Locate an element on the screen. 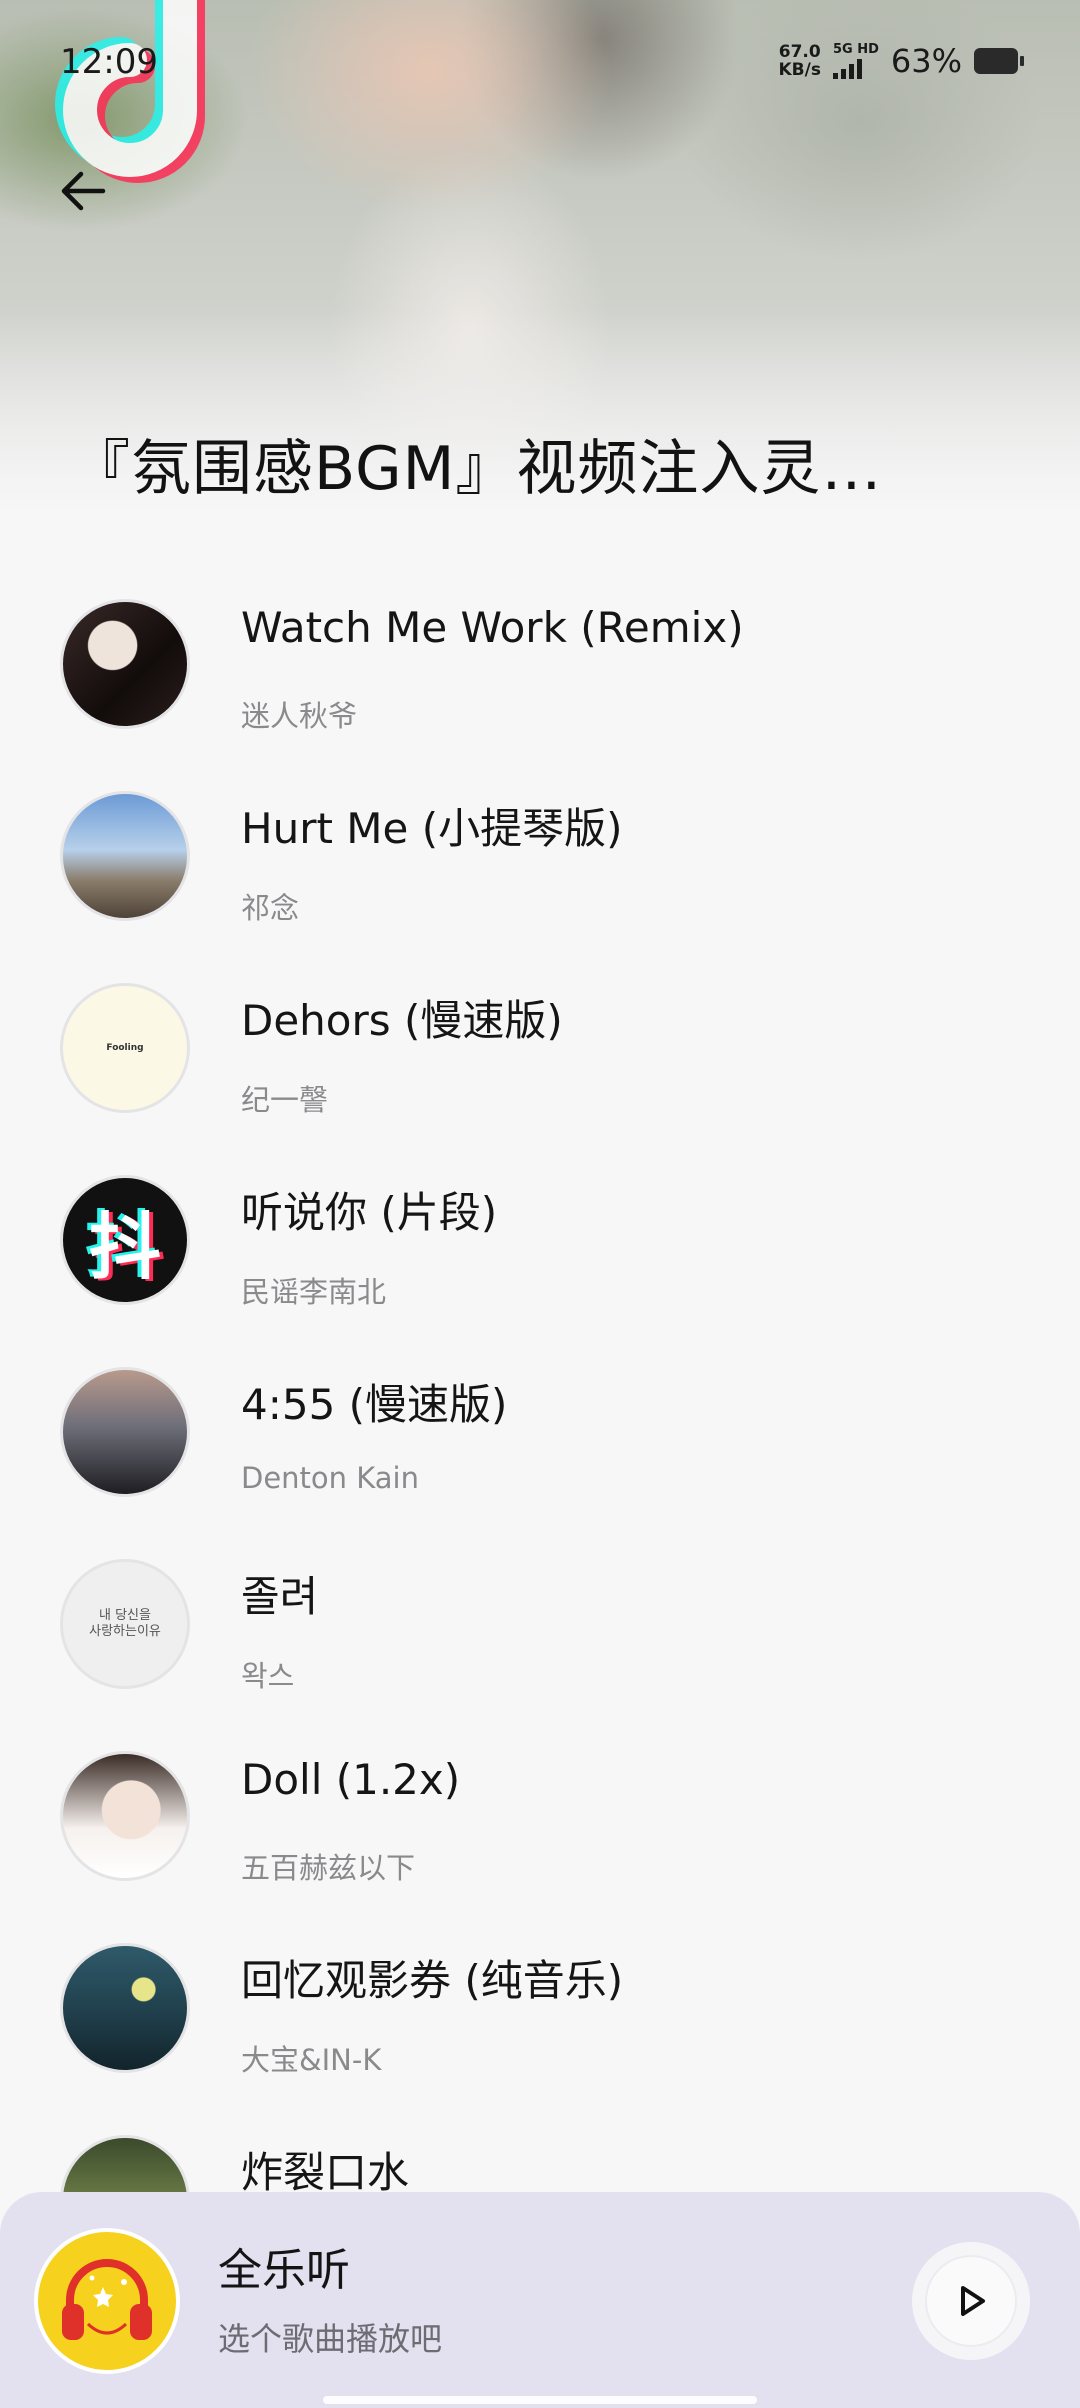 This screenshot has height=2408, width=1080. signal-icon is located at coordinates (855, 68).